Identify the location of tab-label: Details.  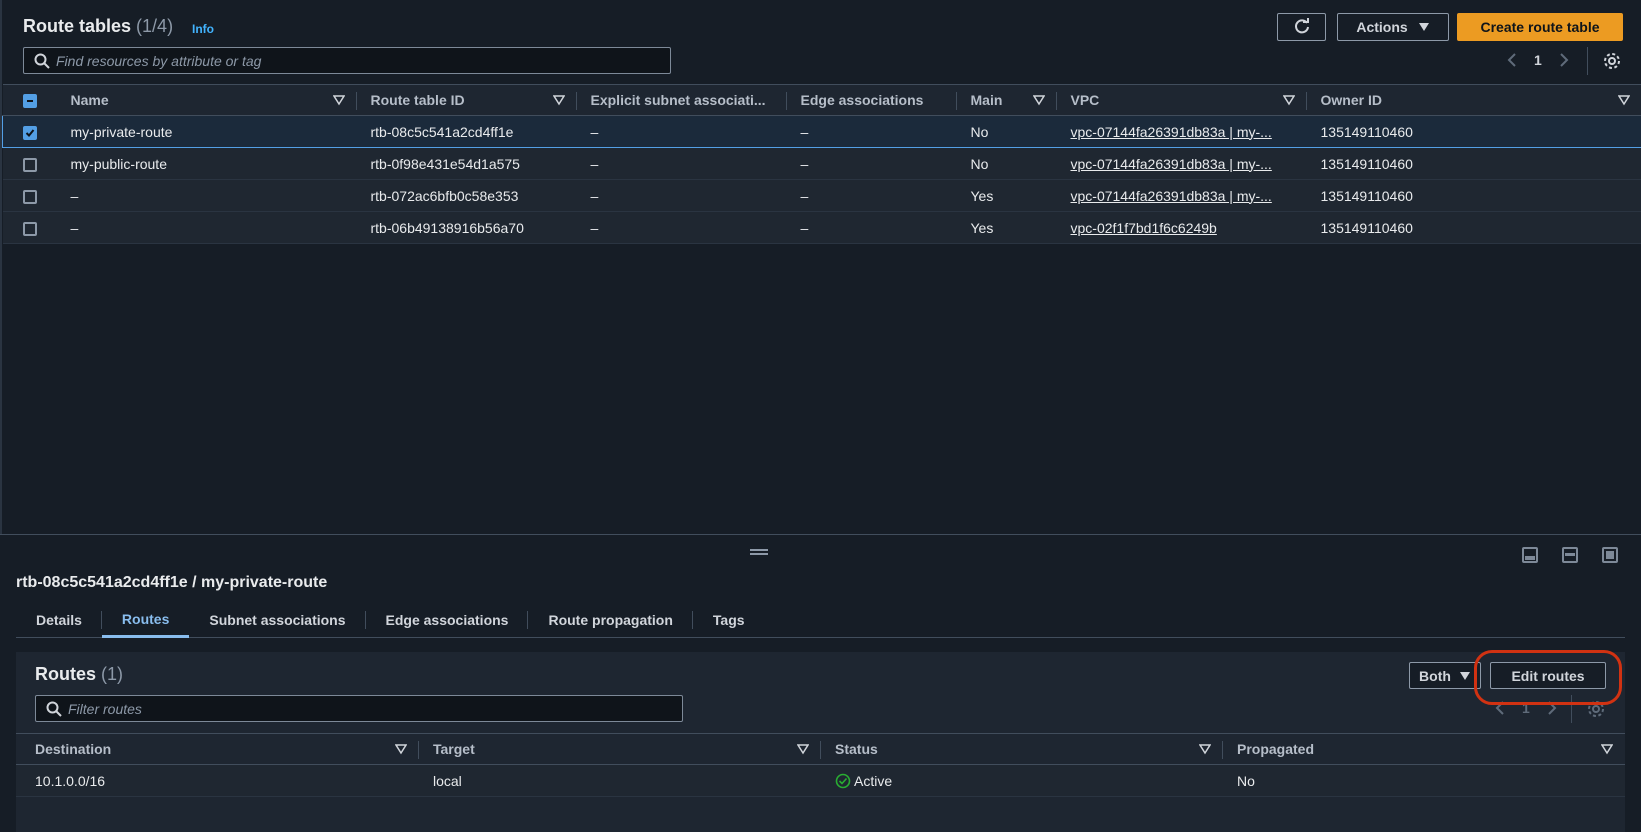
(59, 620).